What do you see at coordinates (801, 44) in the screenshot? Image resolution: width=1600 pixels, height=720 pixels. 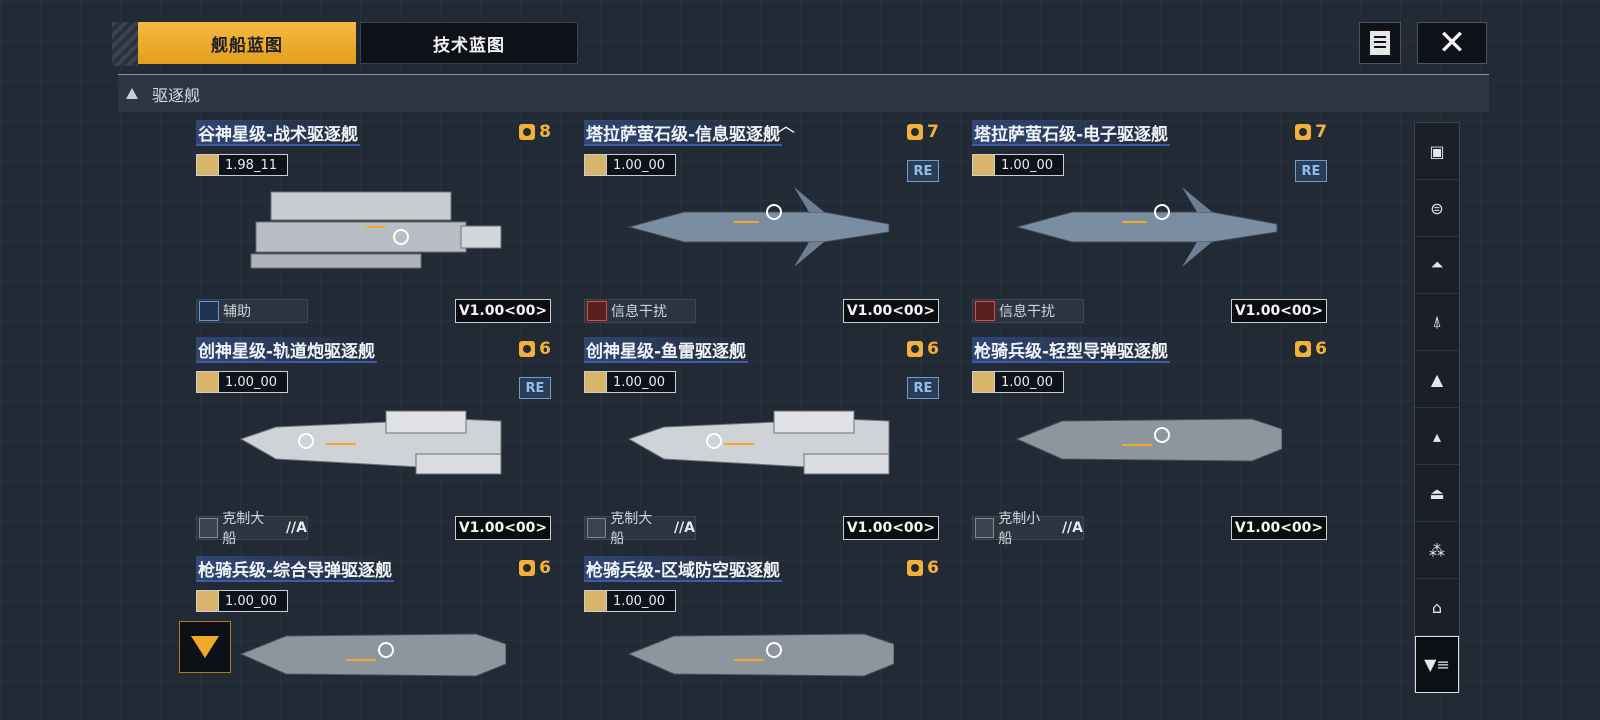 I see `top-bar: 舰船蓝图 技术蓝图 ✕` at bounding box center [801, 44].